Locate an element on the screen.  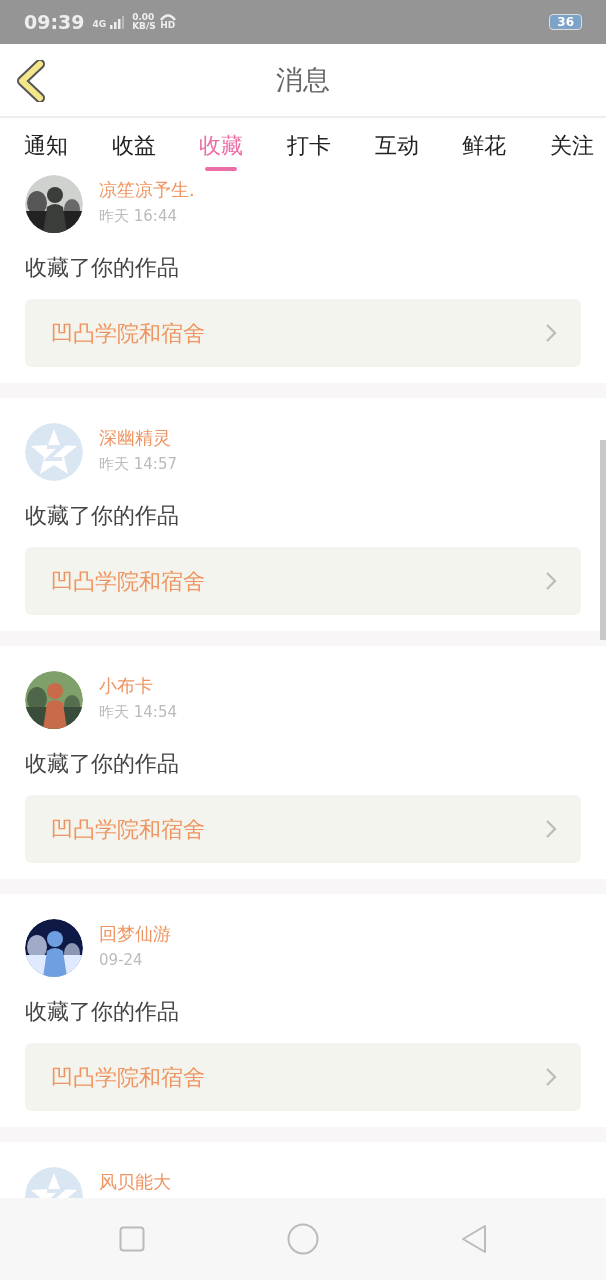
recent-apps-icon is located at coordinates (132, 1239).